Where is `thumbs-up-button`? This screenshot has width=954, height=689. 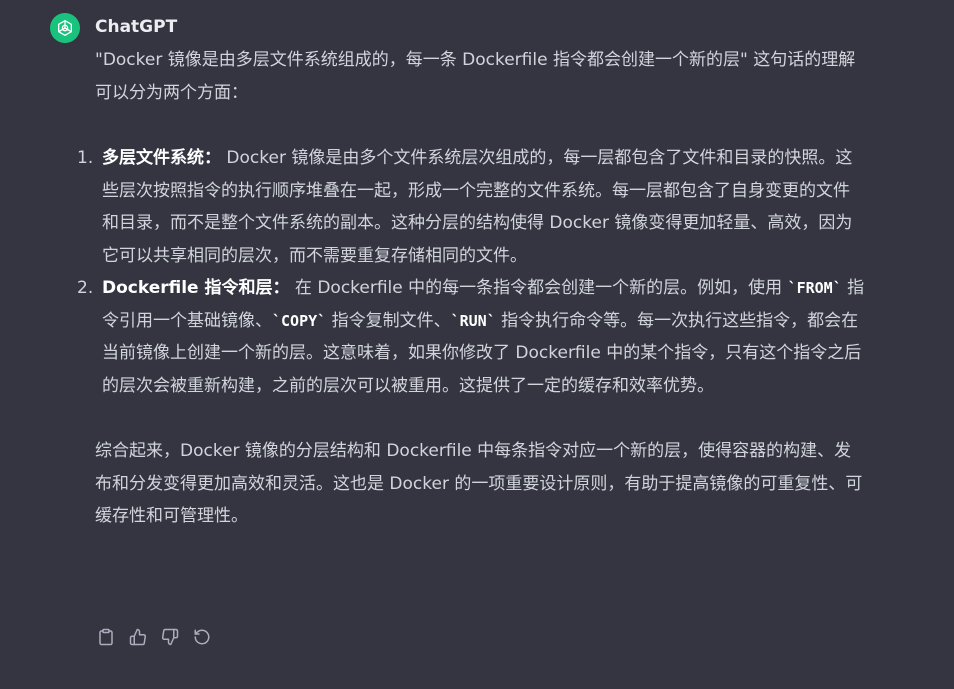 thumbs-up-button is located at coordinates (138, 637).